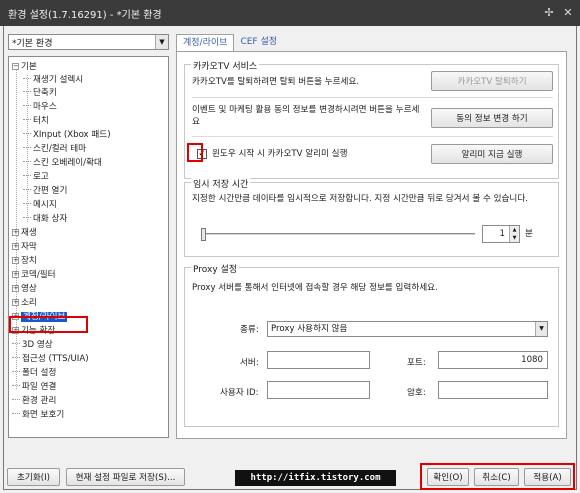  I want to click on tree-item: XInput (Xbox 패드), so click(67, 135).